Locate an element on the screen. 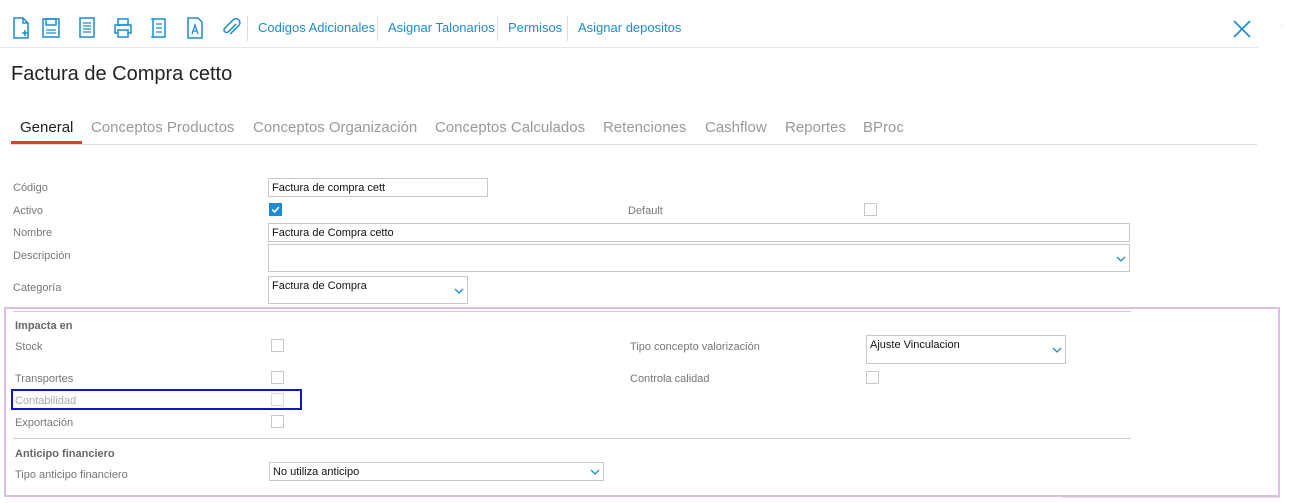 The height and width of the screenshot is (503, 1292). tab-conceptos-organizacion: Conceptos Organización is located at coordinates (335, 127).